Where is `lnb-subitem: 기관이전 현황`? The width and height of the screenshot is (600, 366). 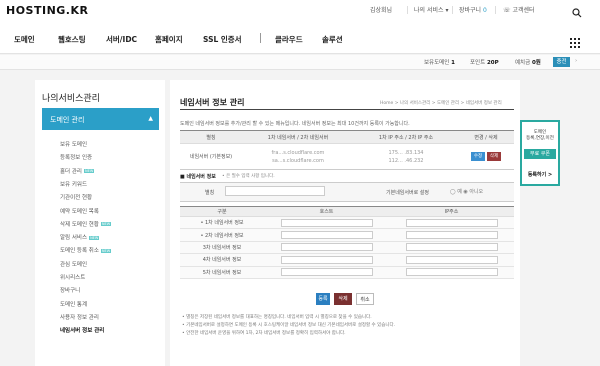
lnb-subitem: 기관이전 현황 is located at coordinates (76, 197).